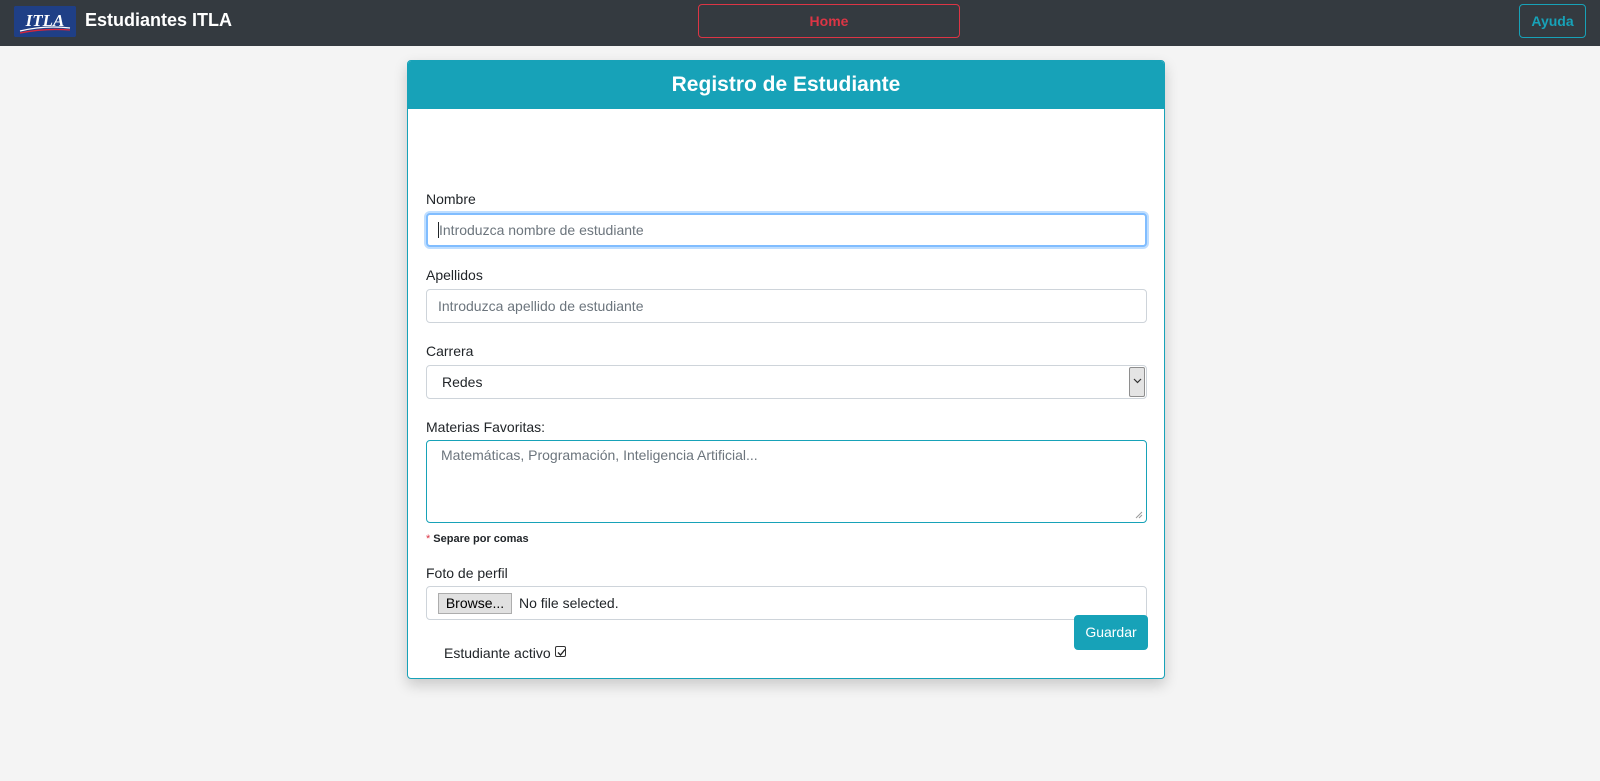  What do you see at coordinates (829, 21) in the screenshot?
I see `home-button: Home` at bounding box center [829, 21].